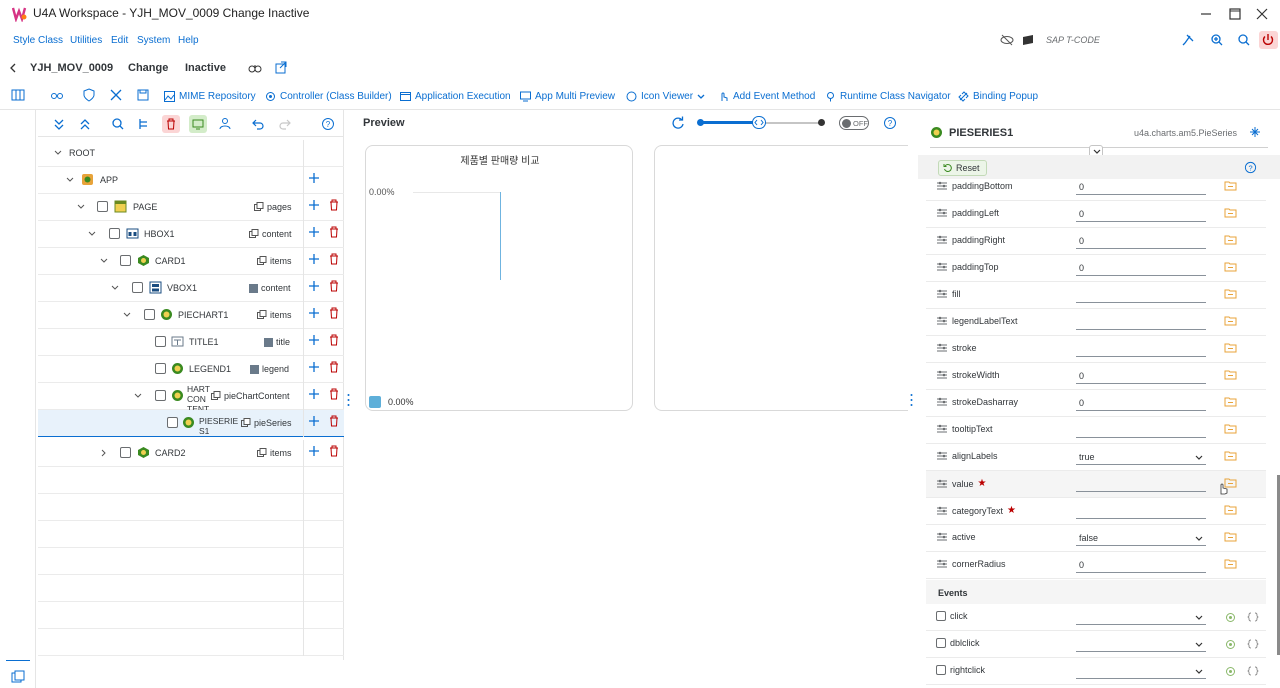  I want to click on add-event-button: Add Event Method, so click(766, 96).